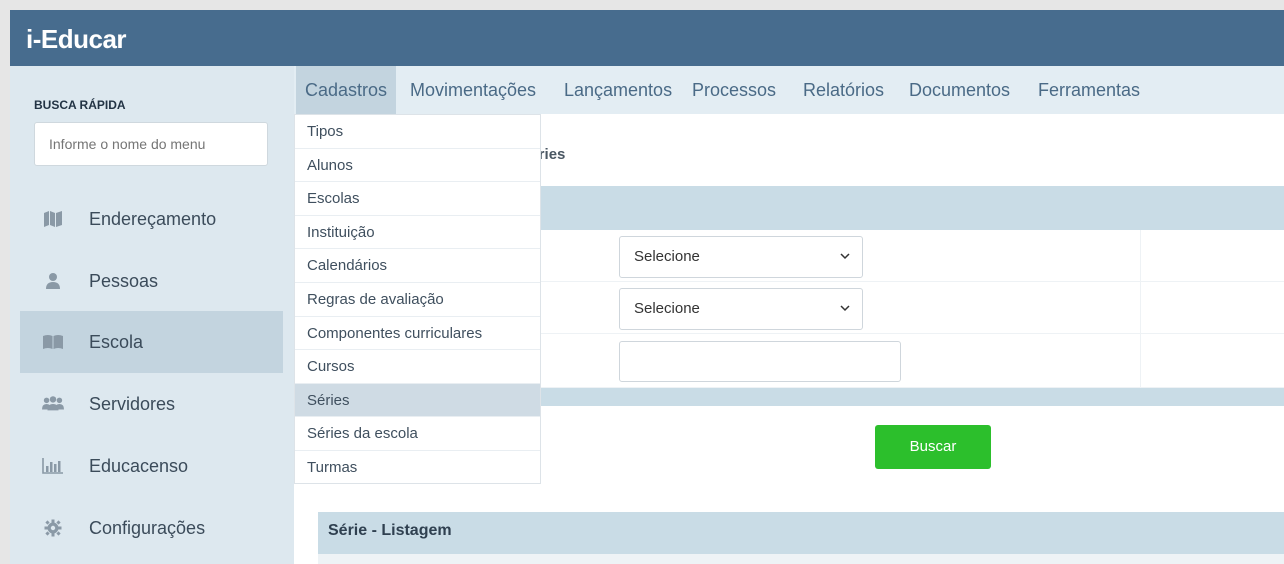 Image resolution: width=1284 pixels, height=564 pixels. What do you see at coordinates (417, 334) in the screenshot?
I see `dropdown-item-componentes-curriculares: Componentes curriculares` at bounding box center [417, 334].